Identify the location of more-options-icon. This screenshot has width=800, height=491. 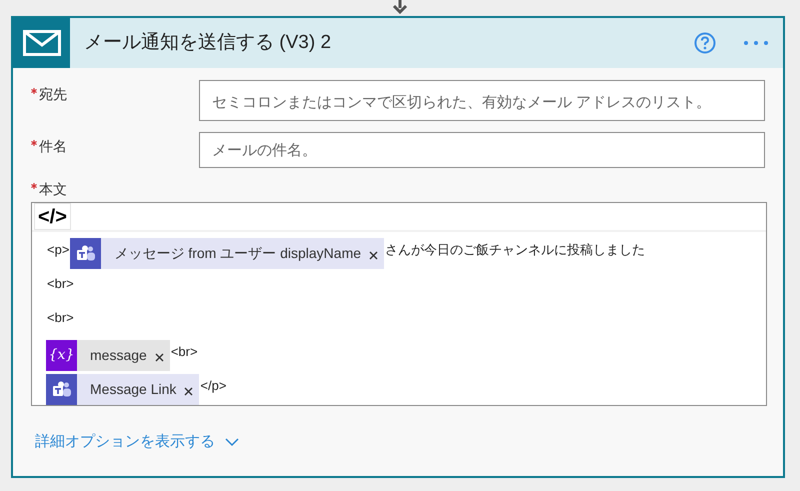
(756, 43).